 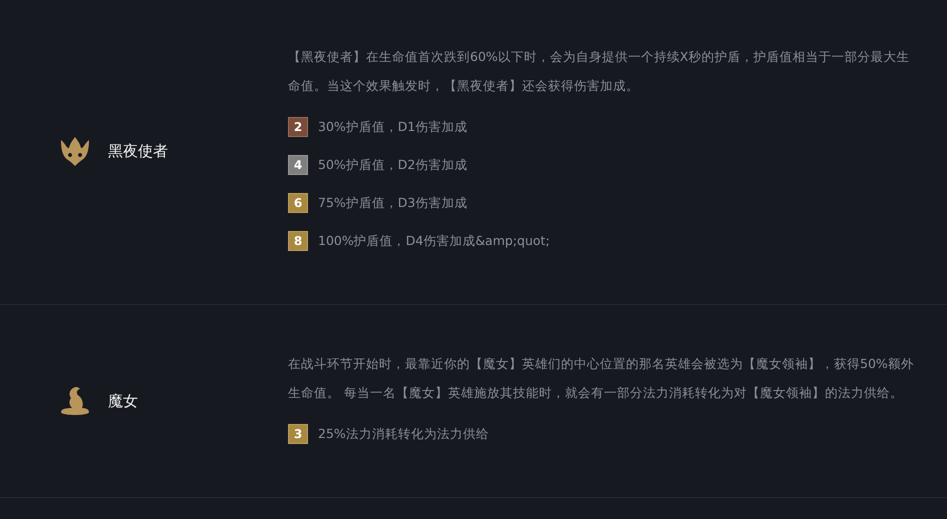 I want to click on trait-description: 在战斗环节开始时，最靠近你的【魔女】英雄们的中心位置的那名英雄会被选为【魔女领袖】，获得50%额外生命值。 每当一名【魔女】英雄施放其技能时，就会有一部分法力消耗转化为对【魔女领袖】的法力供给。, so click(x=601, y=378).